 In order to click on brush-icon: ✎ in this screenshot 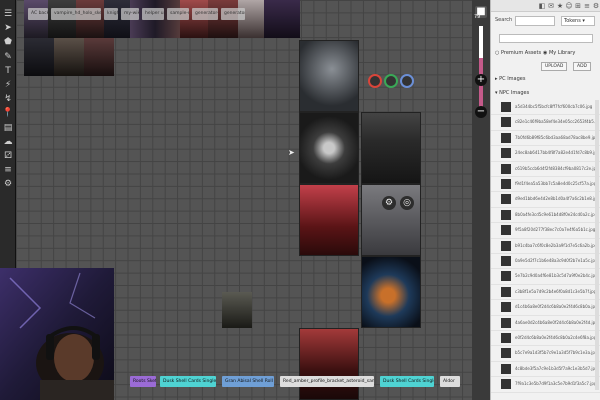, I will do `click(8, 57)`.